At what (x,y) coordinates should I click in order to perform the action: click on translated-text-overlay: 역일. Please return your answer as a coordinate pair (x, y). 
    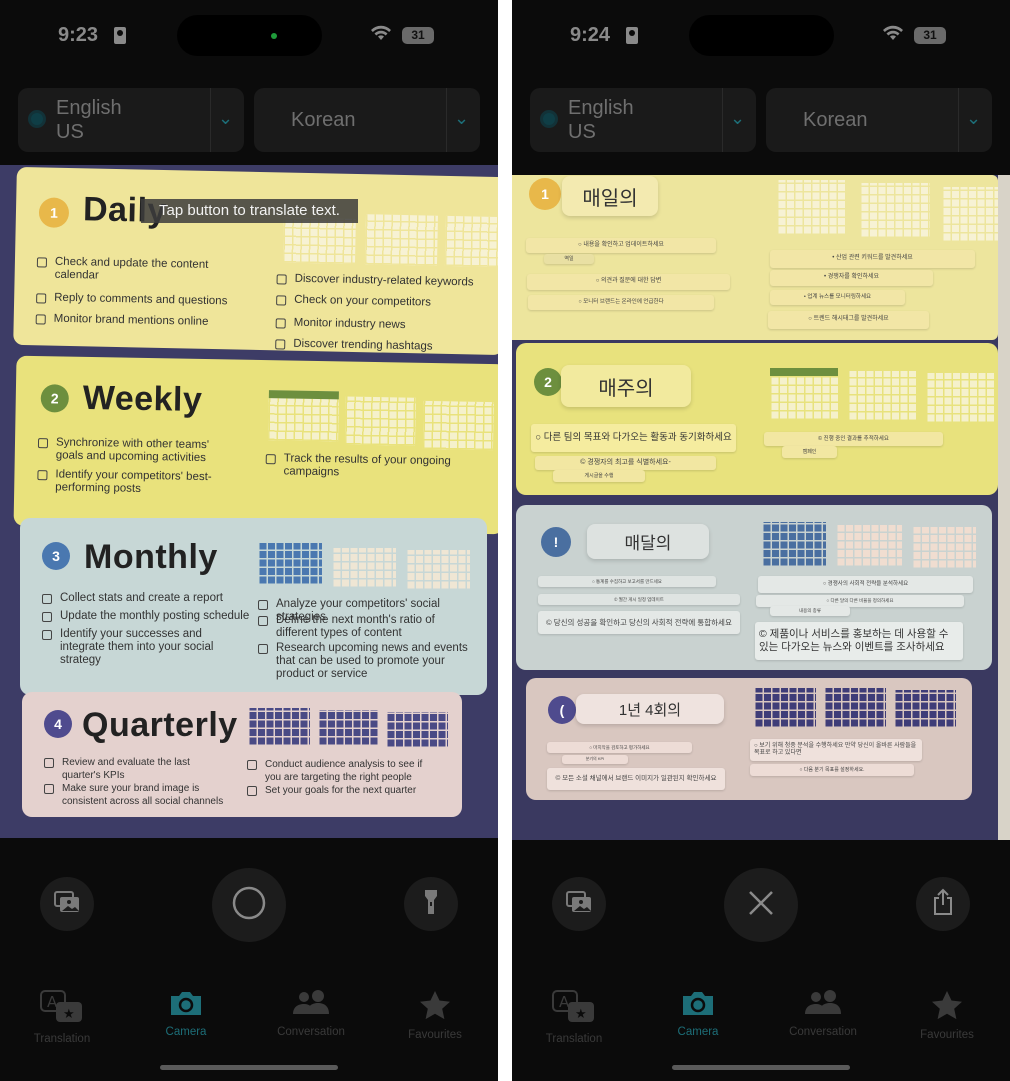
    Looking at the image, I should click on (569, 259).